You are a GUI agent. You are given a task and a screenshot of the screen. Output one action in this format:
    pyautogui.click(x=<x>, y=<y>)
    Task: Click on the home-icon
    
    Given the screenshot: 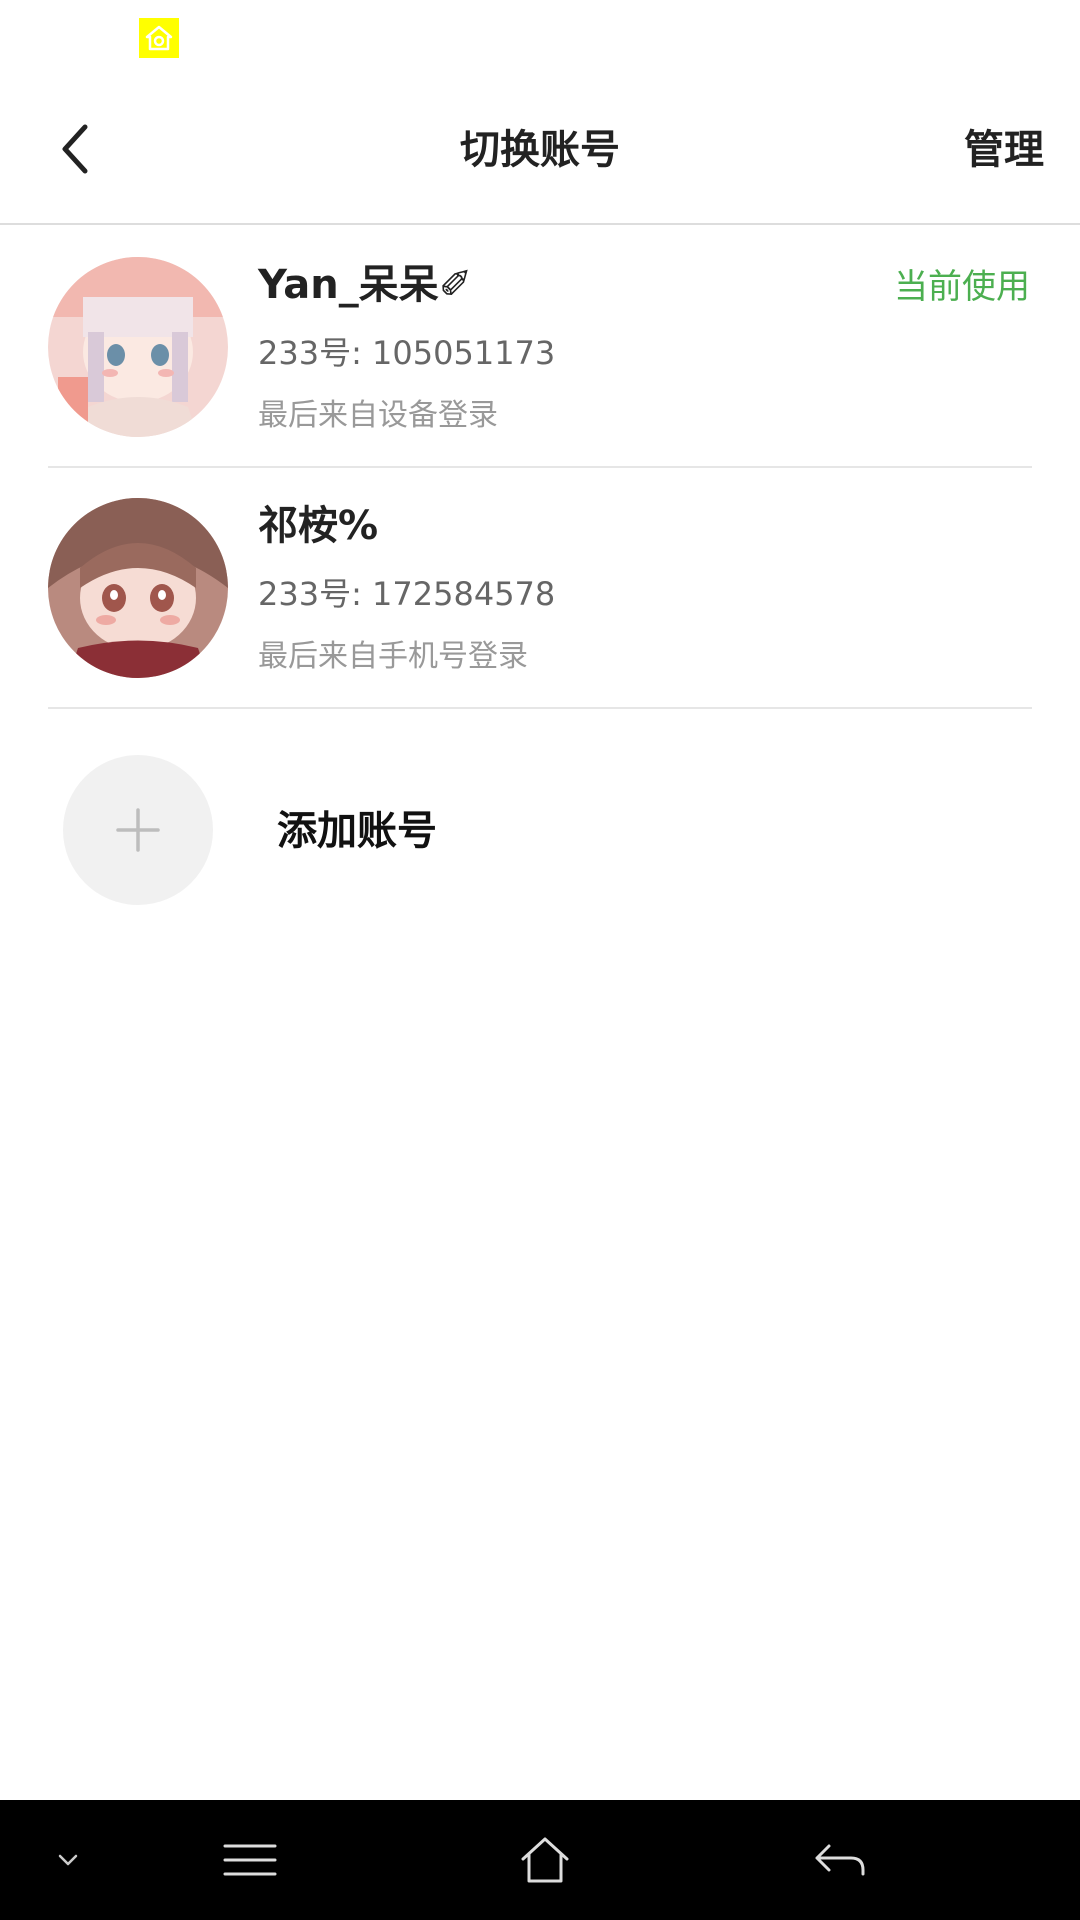 What is the action you would take?
    pyautogui.click(x=545, y=1860)
    